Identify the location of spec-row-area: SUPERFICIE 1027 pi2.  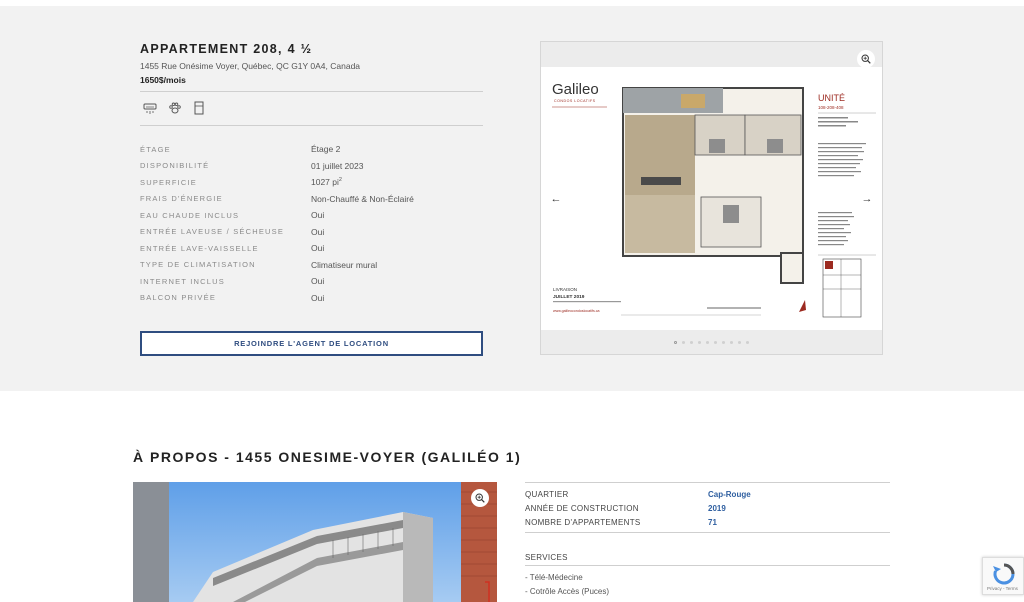
(311, 182).